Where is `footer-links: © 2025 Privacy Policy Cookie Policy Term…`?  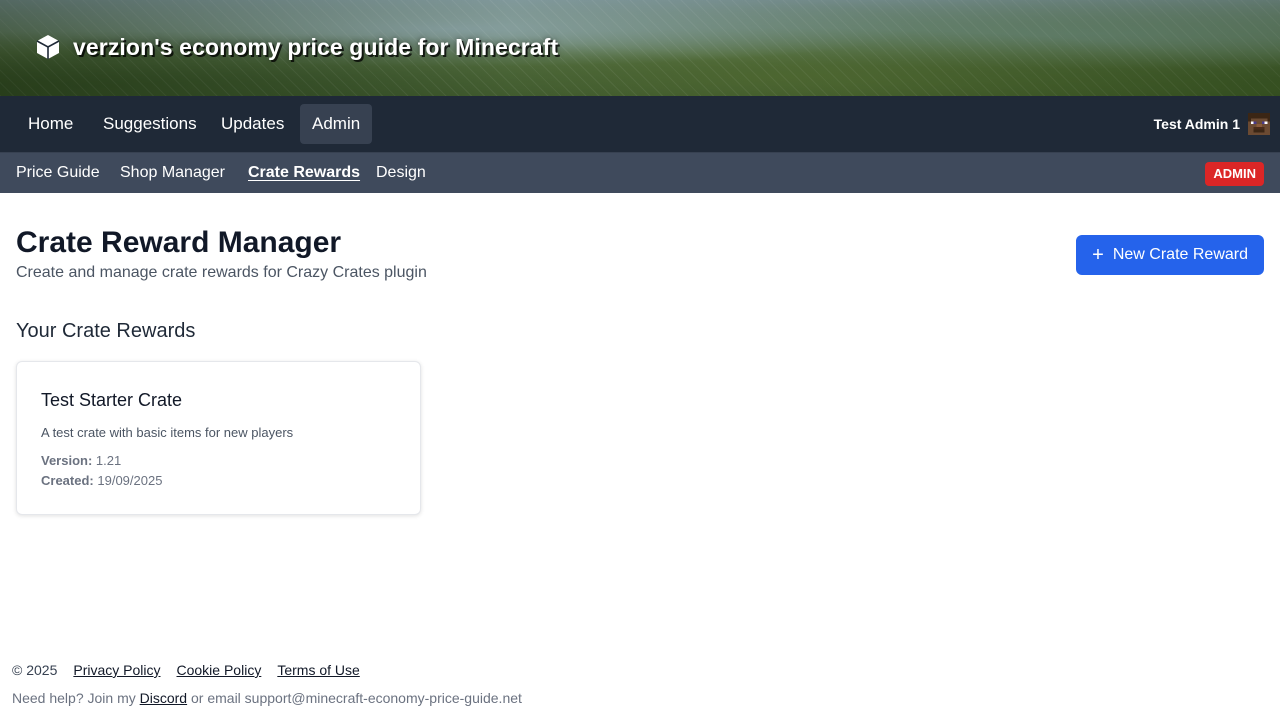 footer-links: © 2025 Privacy Policy Cookie Policy Term… is located at coordinates (186, 670).